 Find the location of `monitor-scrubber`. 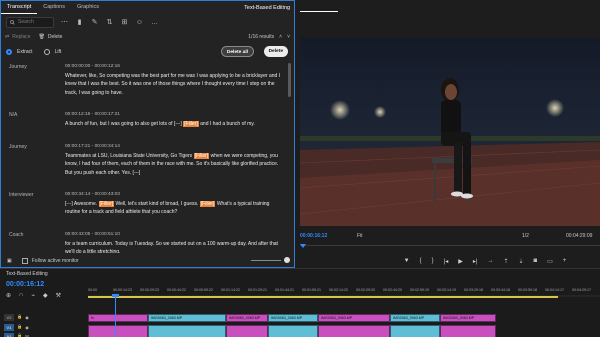

monitor-scrubber is located at coordinates (450, 246).